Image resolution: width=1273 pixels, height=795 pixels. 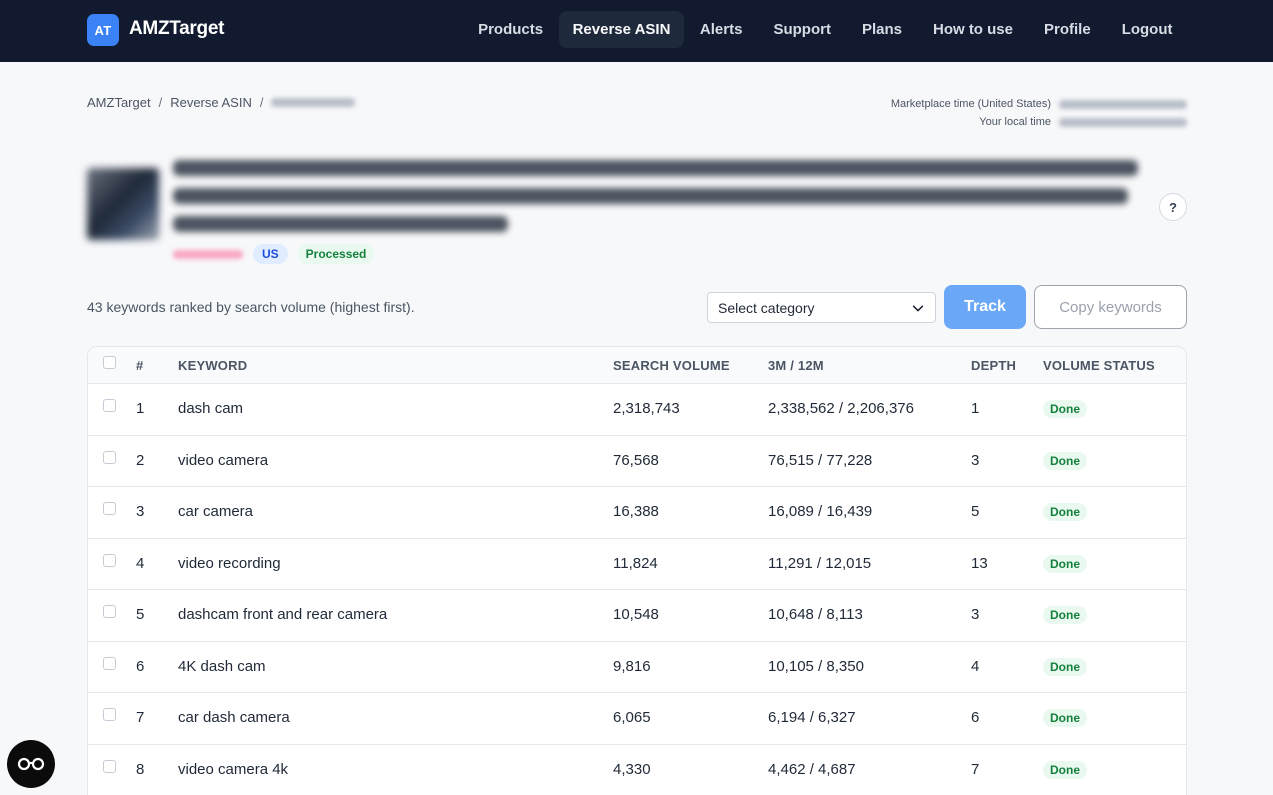 I want to click on marketplace-time-row: Marketplace time (United States), so click(x=1039, y=104).